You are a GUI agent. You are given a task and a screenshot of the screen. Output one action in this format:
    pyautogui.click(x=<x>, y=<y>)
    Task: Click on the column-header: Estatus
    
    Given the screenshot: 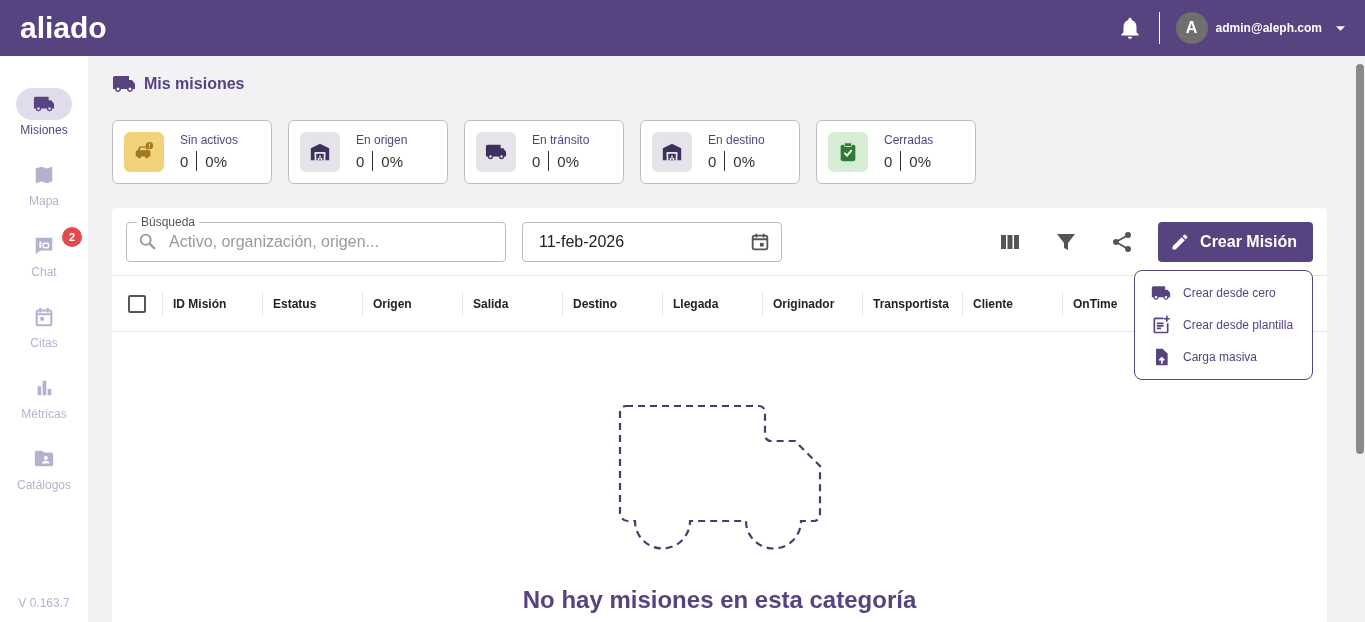 What is the action you would take?
    pyautogui.click(x=312, y=303)
    